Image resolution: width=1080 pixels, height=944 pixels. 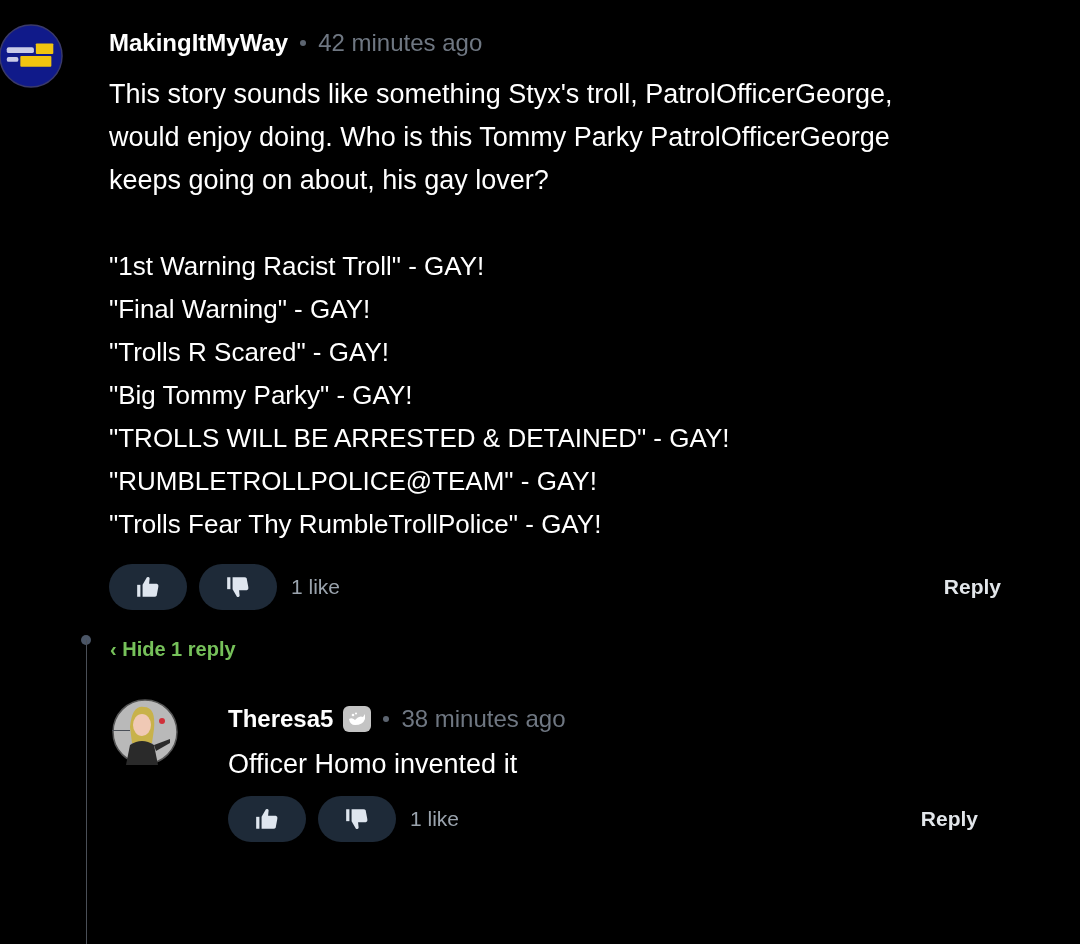 What do you see at coordinates (281, 719) in the screenshot?
I see `username: Theresa5` at bounding box center [281, 719].